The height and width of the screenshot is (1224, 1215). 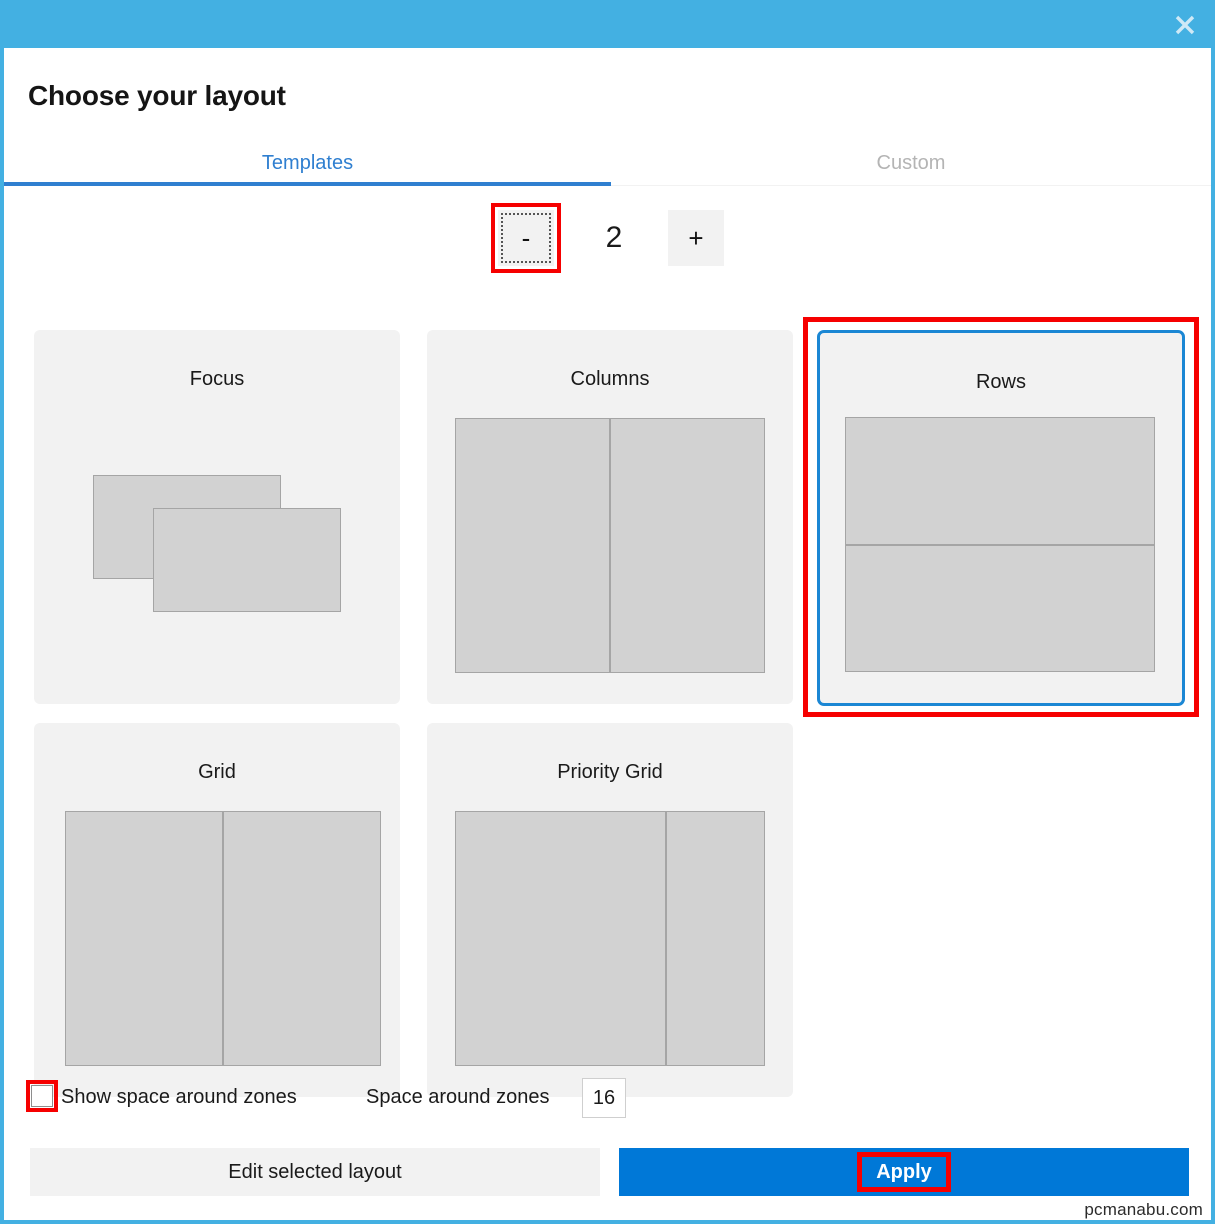 I want to click on site-watermark: pcmanabu.com, so click(x=1143, y=1209).